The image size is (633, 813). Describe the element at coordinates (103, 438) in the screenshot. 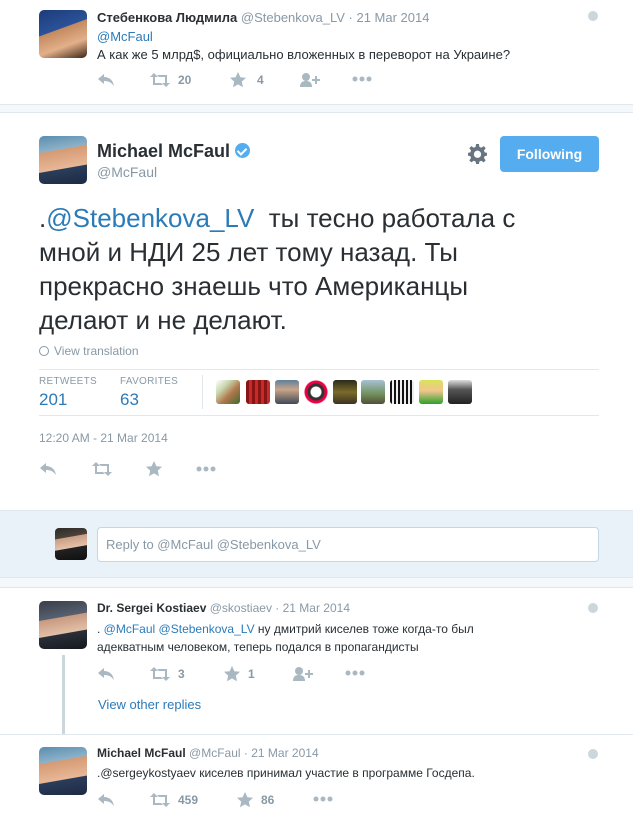

I see `timestamp: 12:20 AM - 21 Mar 2014` at that location.